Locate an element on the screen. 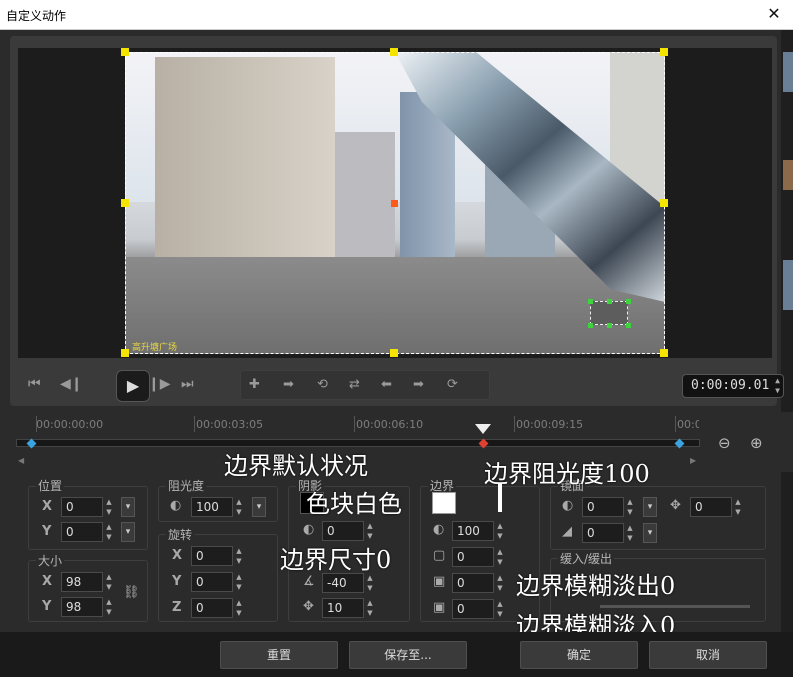 The height and width of the screenshot is (677, 793). title-bar: 自定义动作 ✕ is located at coordinates (396, 15).